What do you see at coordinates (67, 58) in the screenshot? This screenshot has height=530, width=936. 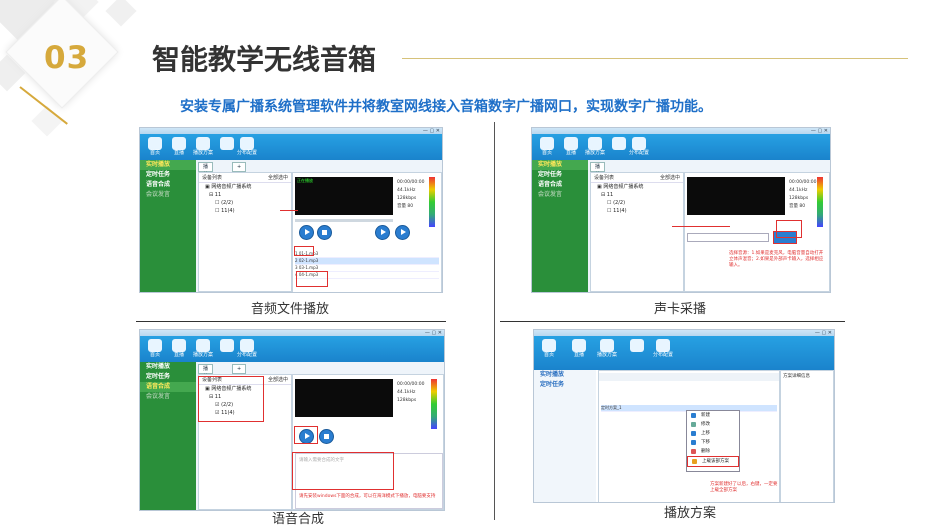 I see `section-number: 03` at bounding box center [67, 58].